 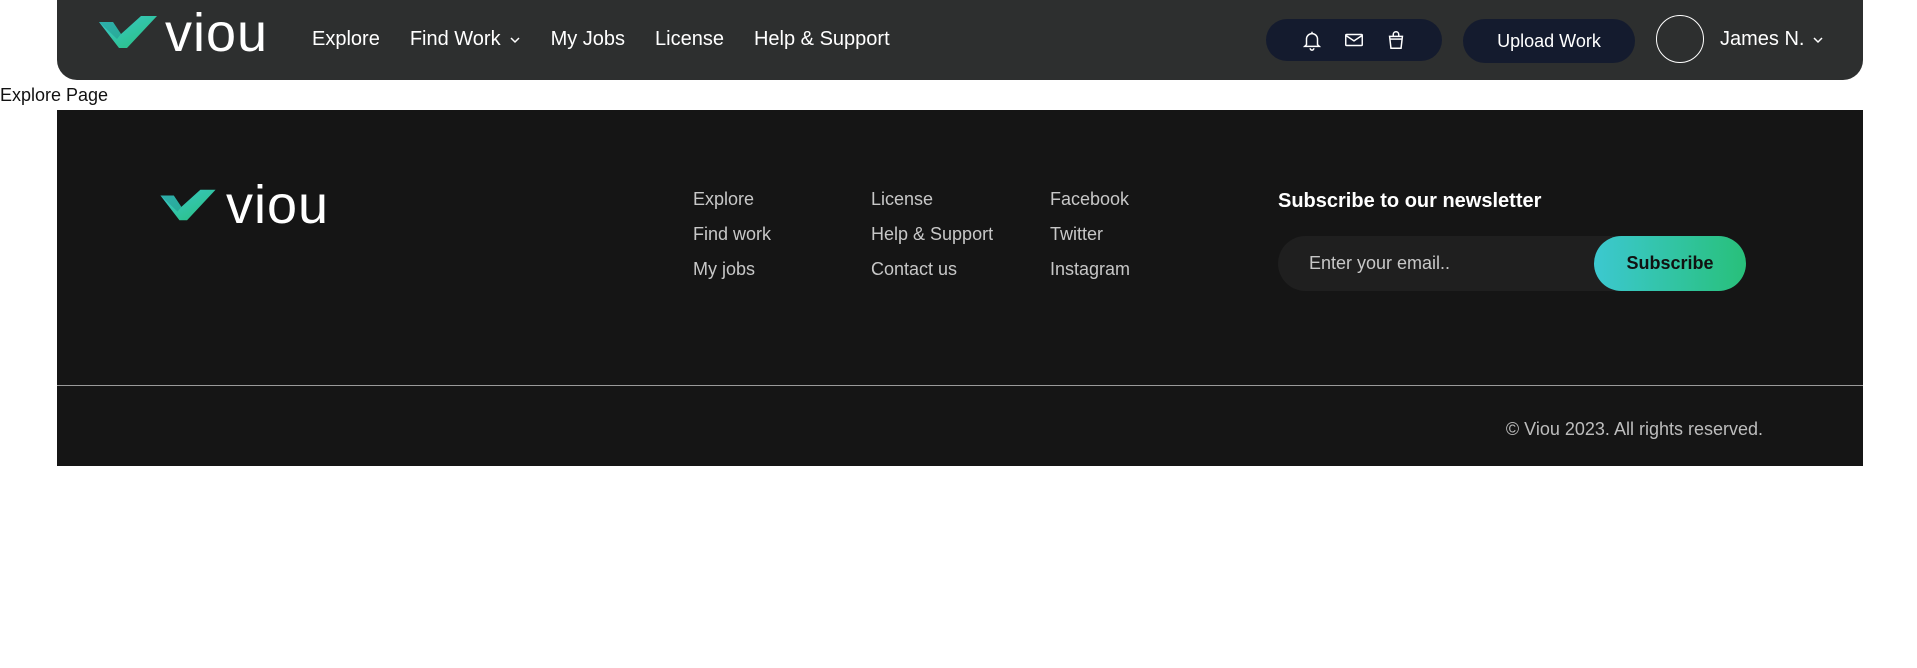 I want to click on footer-link-my-jobs: My jobs, so click(x=732, y=269).